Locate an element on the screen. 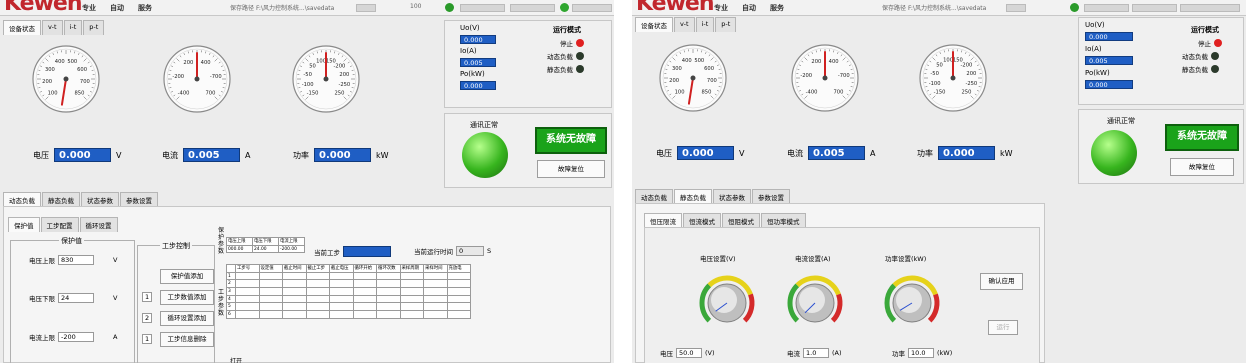  prot-value-3: -200.00 is located at coordinates (291, 249).